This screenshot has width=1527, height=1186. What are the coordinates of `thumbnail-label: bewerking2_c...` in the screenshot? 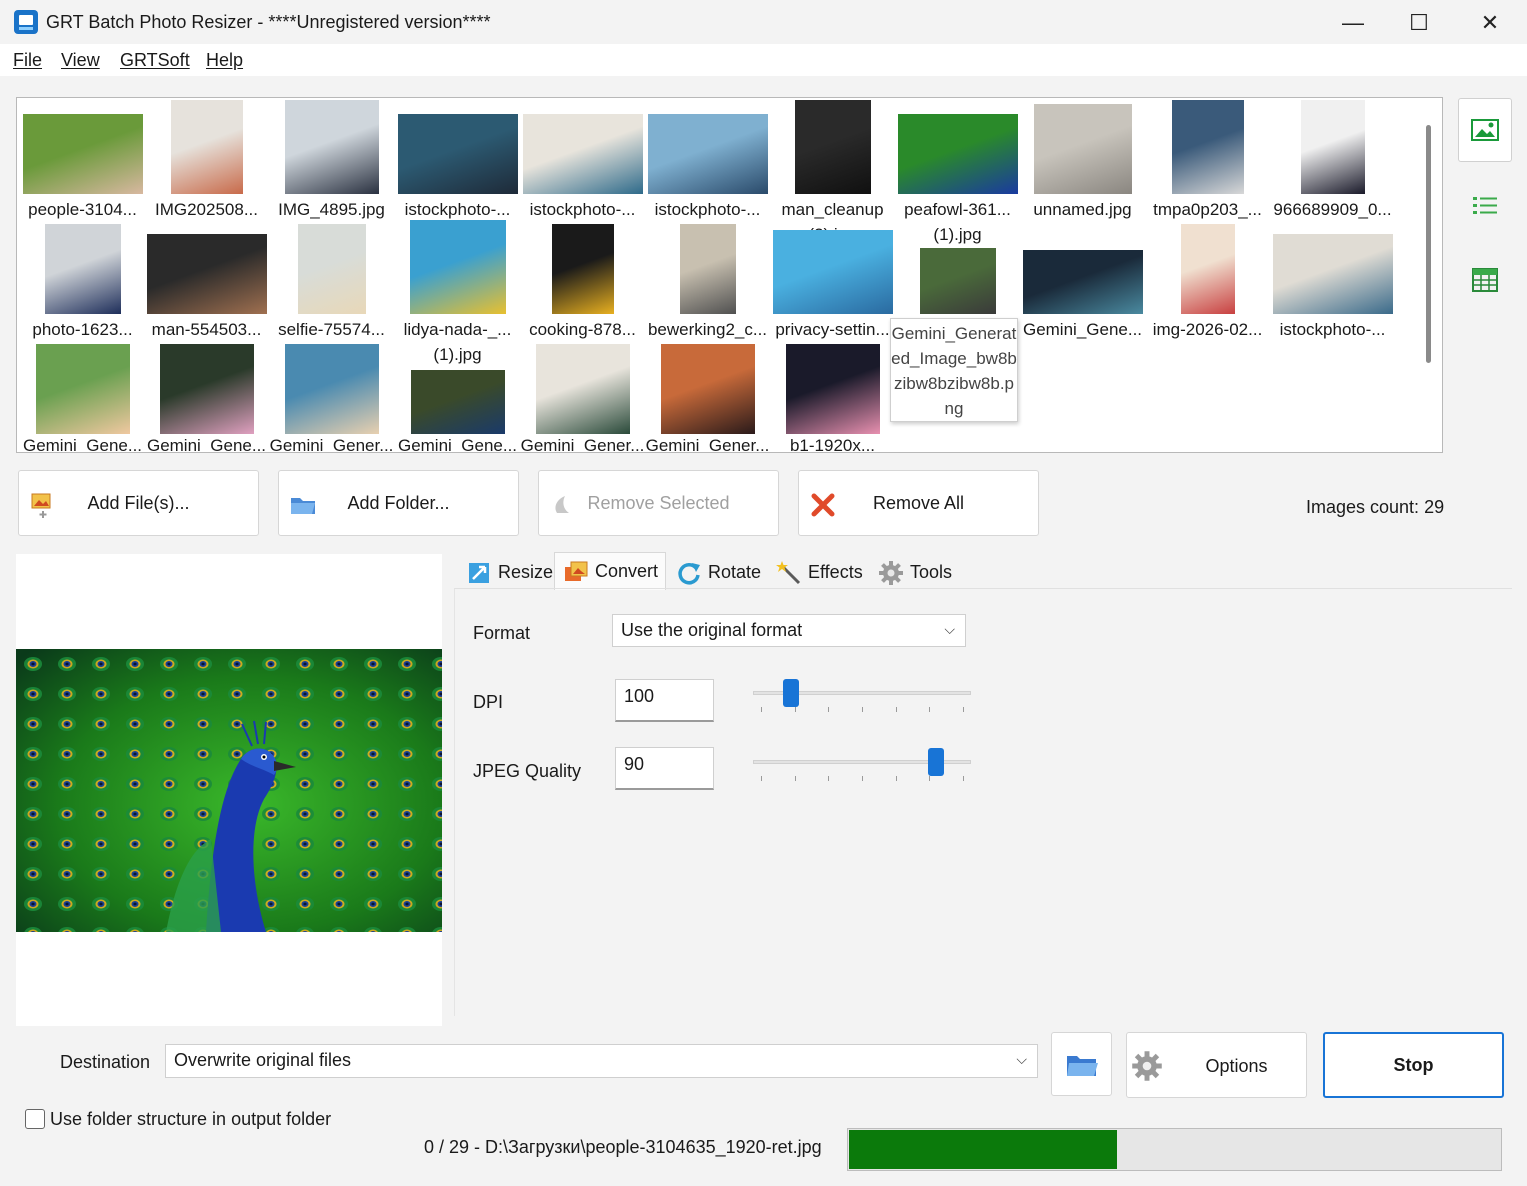 It's located at (707, 329).